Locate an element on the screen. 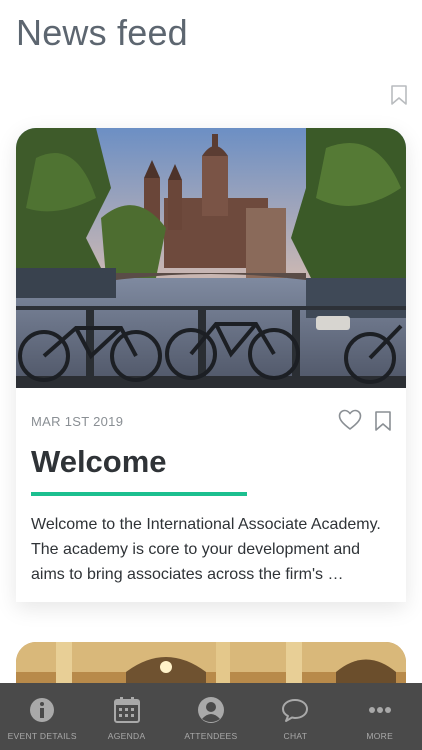 The width and height of the screenshot is (422, 750). chat-bubble-icon is located at coordinates (295, 710).